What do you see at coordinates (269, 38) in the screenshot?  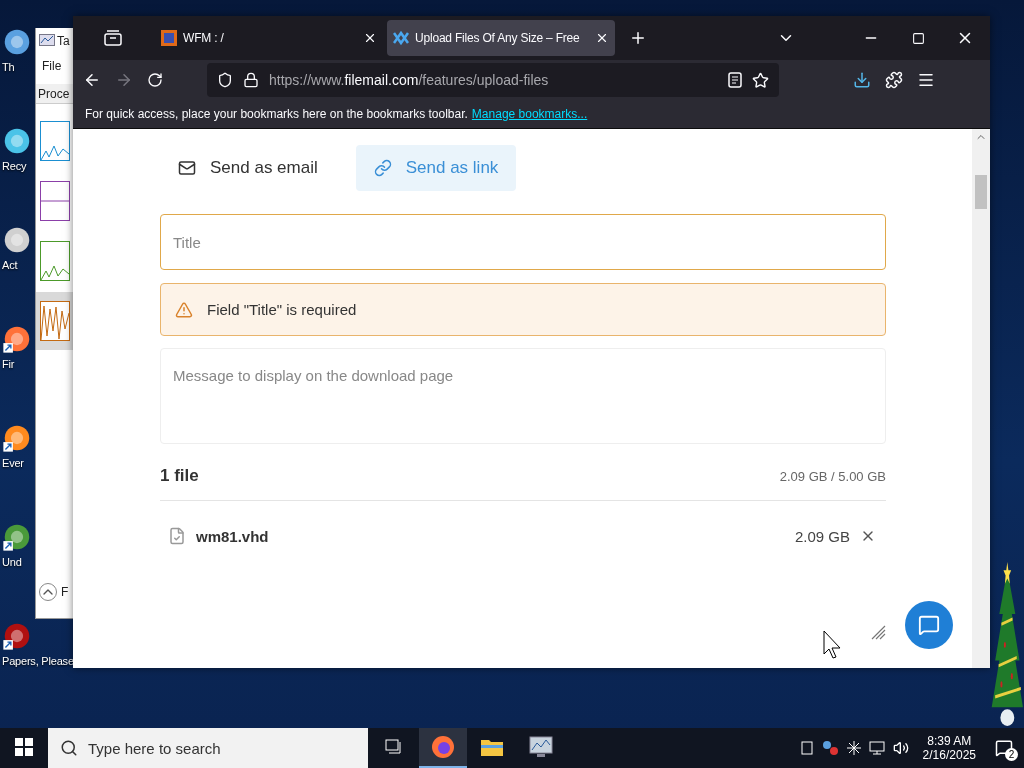 I see `browser-tab: WFM : /` at bounding box center [269, 38].